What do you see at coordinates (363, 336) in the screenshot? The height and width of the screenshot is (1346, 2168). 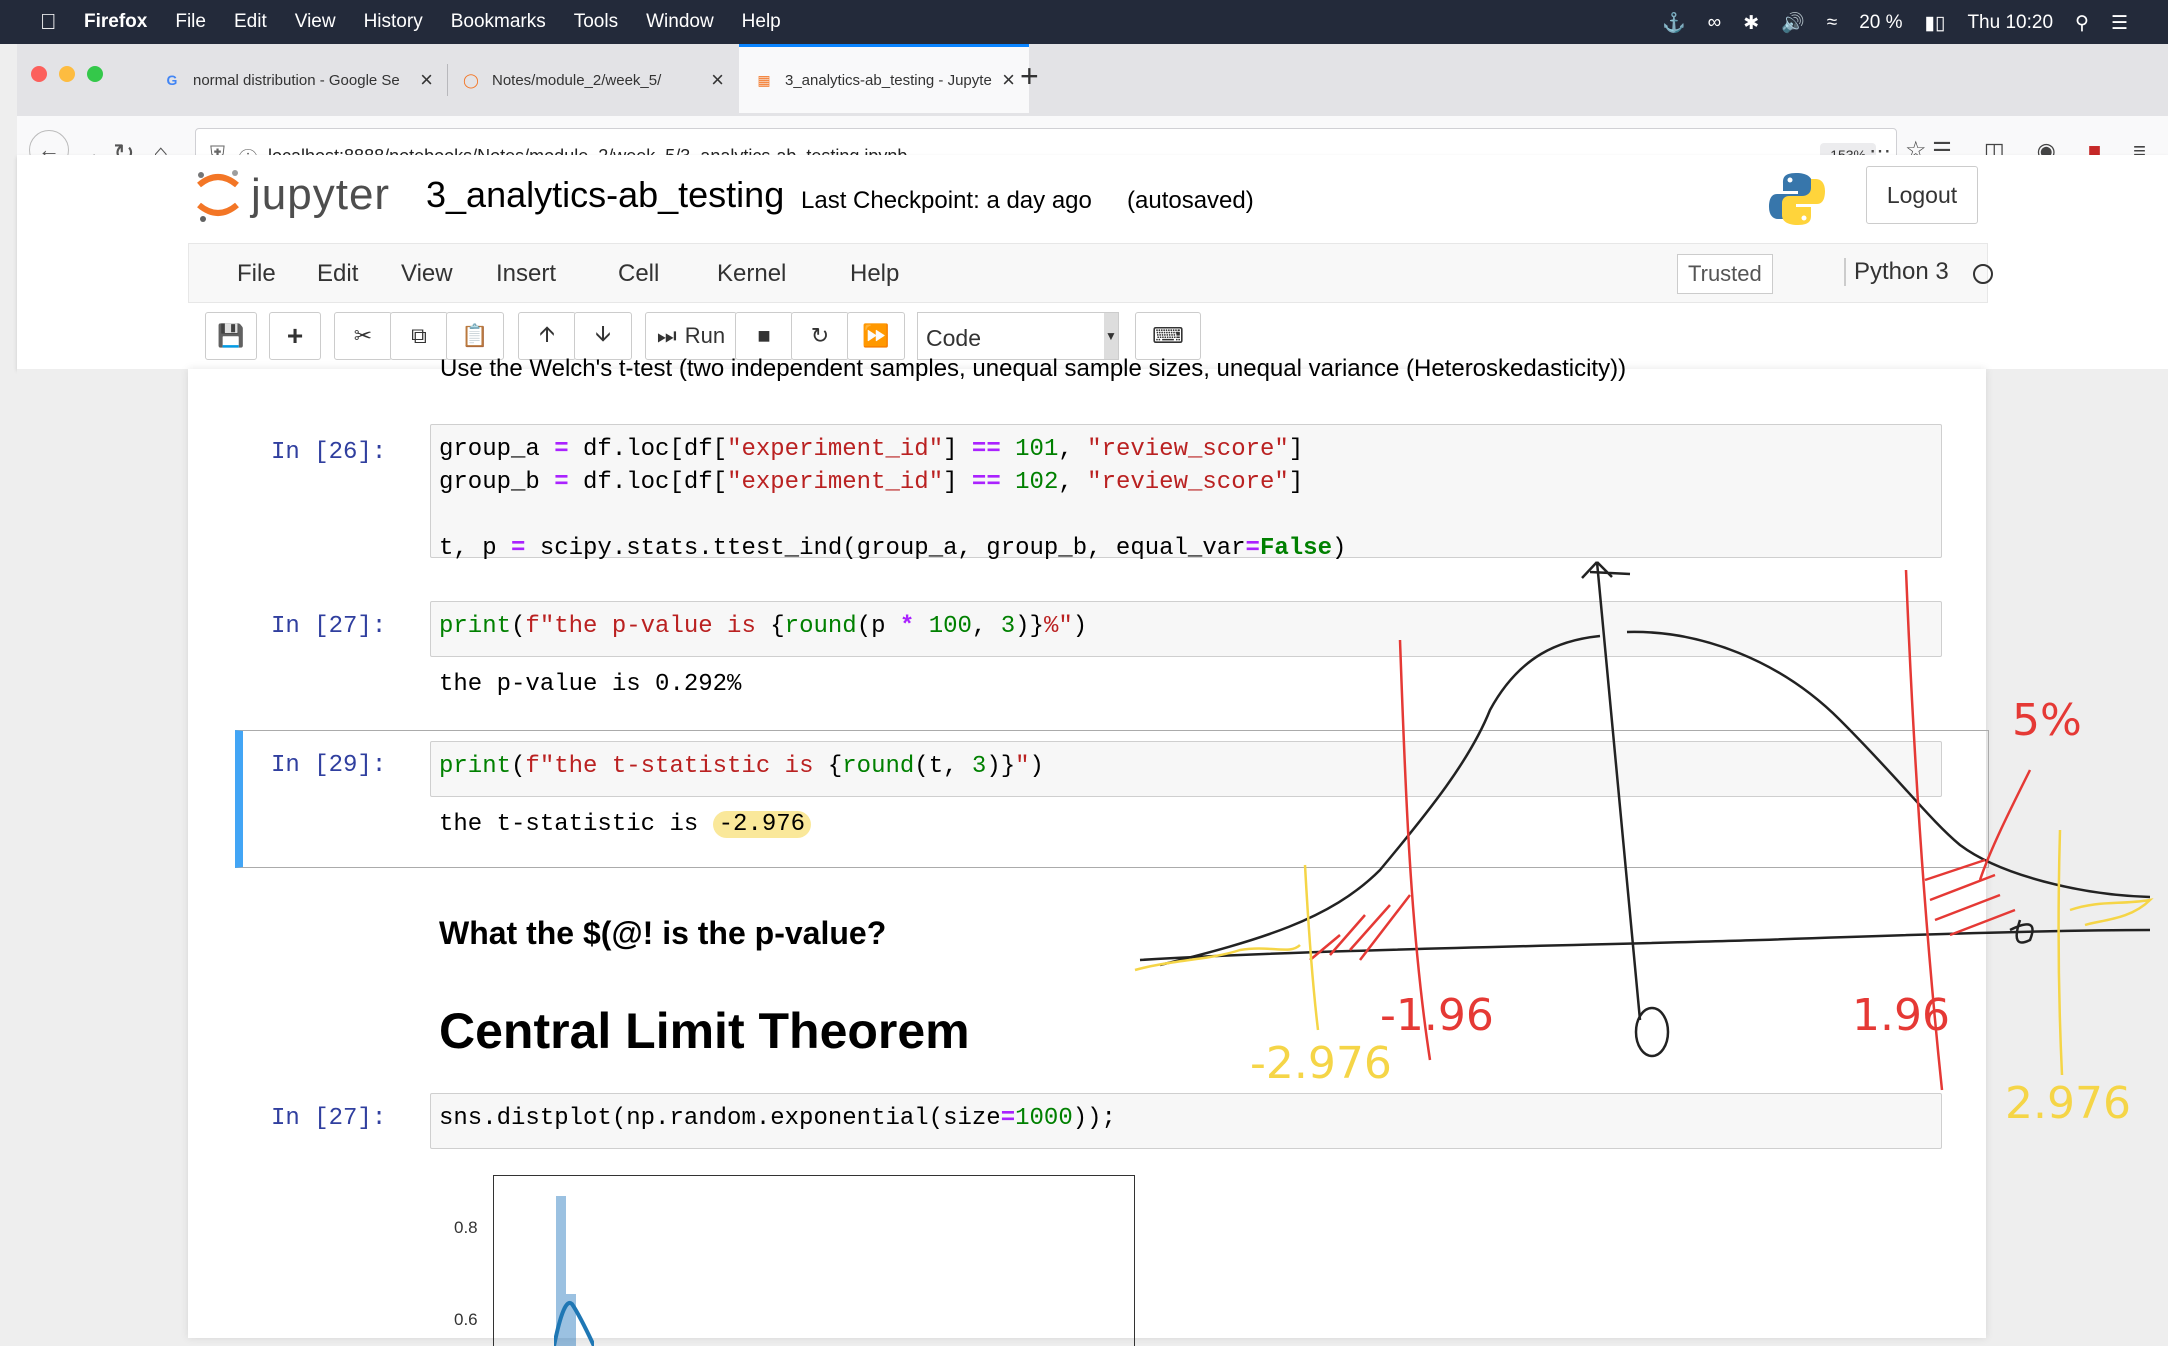 I see `cut-icon: ✂` at bounding box center [363, 336].